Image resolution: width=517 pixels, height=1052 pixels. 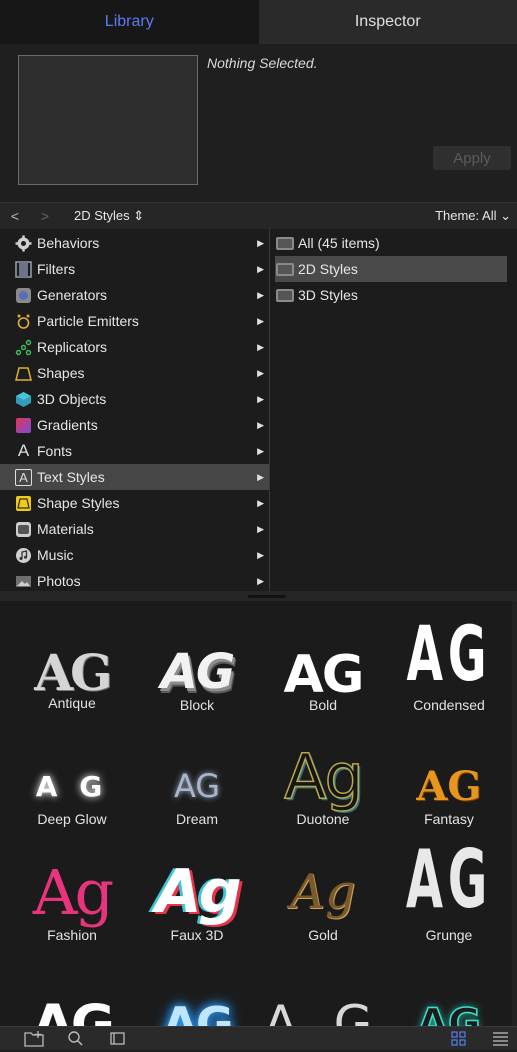 What do you see at coordinates (134, 555) in the screenshot?
I see `sidebar-item-music: Music ▶` at bounding box center [134, 555].